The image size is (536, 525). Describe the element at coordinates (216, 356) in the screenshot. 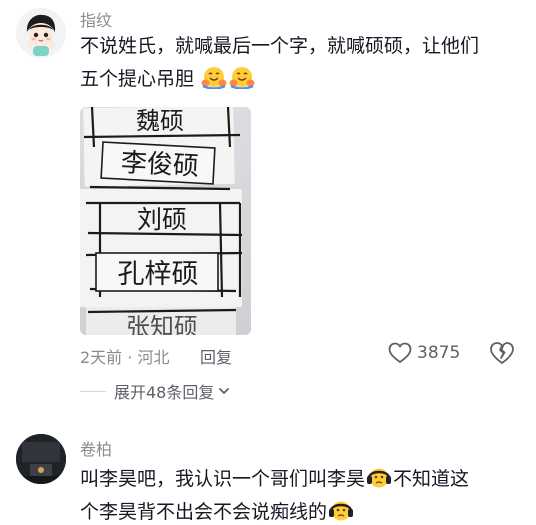

I see `reply-button: 回复` at that location.